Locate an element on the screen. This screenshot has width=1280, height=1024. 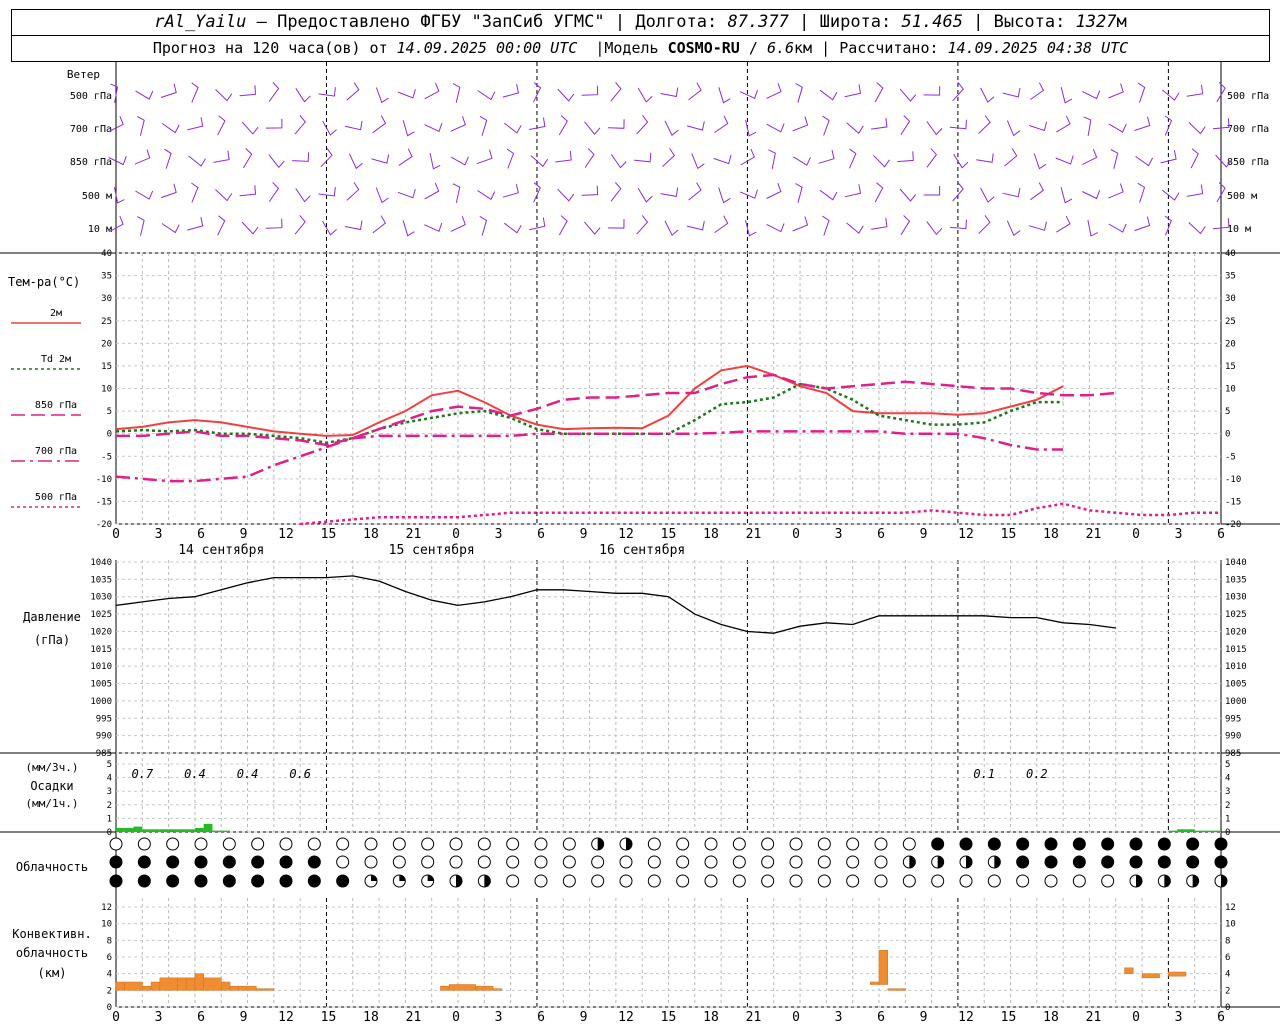
hour-tick-label: 0 is located at coordinates (1136, 534).